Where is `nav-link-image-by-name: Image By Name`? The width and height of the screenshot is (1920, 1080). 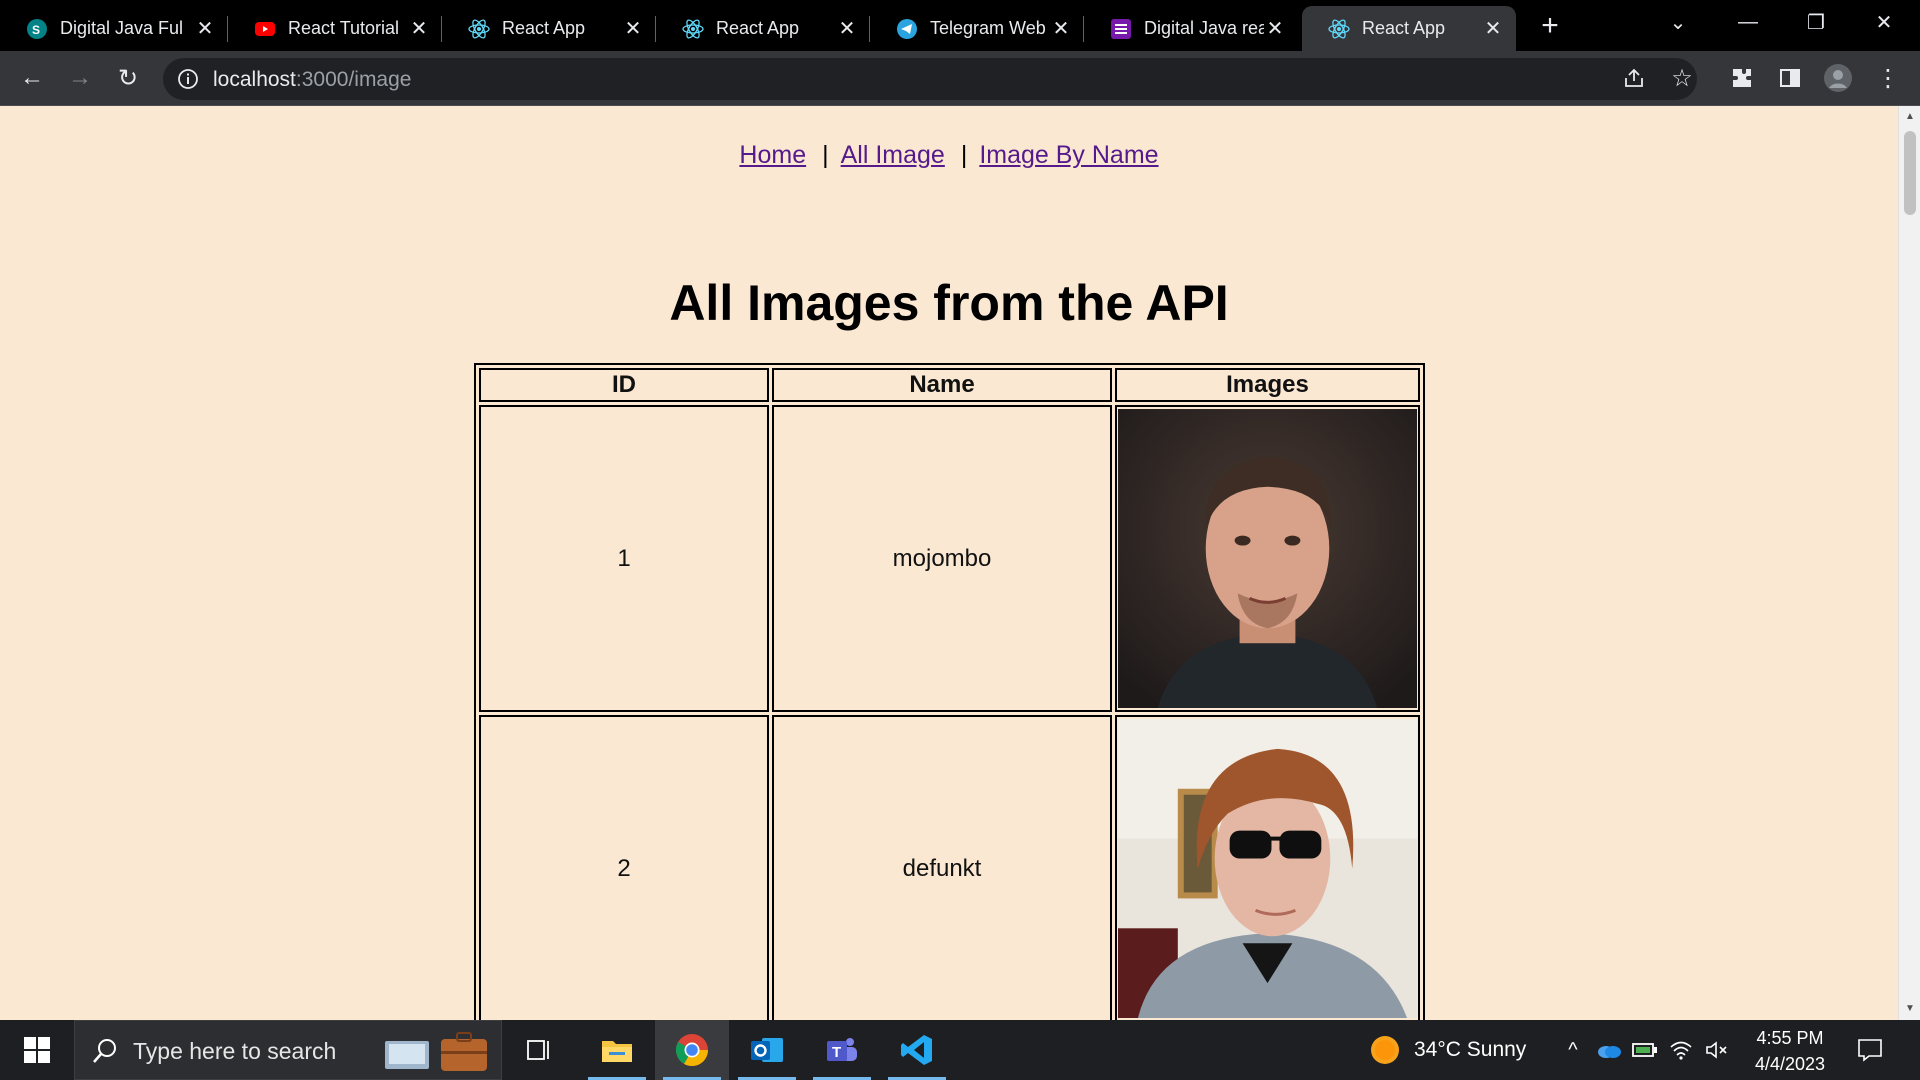
nav-link-image-by-name: Image By Name is located at coordinates (1068, 155).